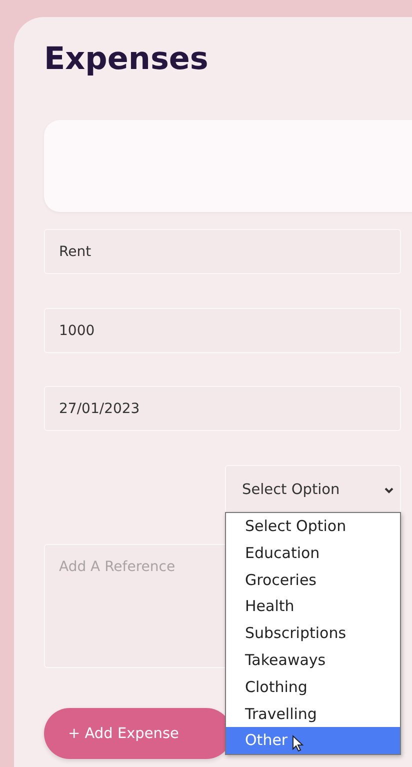 The image size is (412, 767). Describe the element at coordinates (222, 251) in the screenshot. I see `input-field: Rent` at that location.